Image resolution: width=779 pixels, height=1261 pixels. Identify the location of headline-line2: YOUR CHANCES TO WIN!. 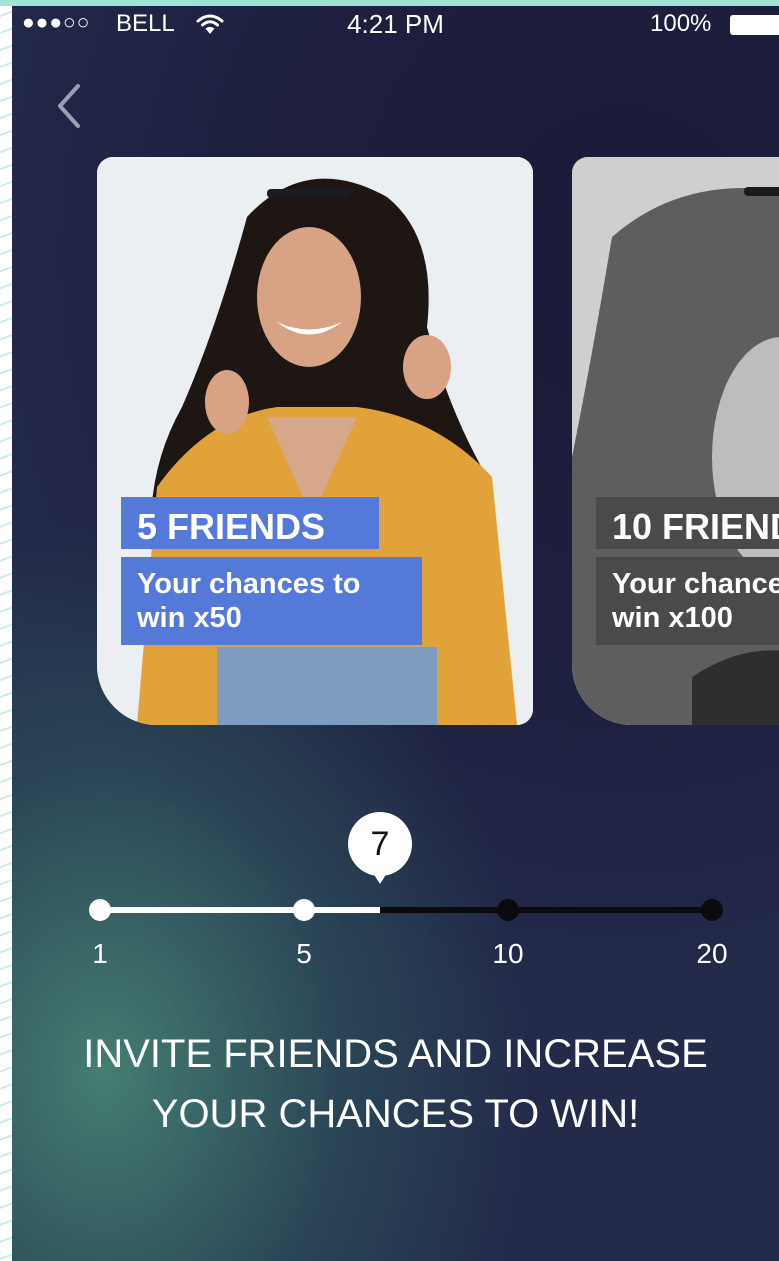
(395, 1114).